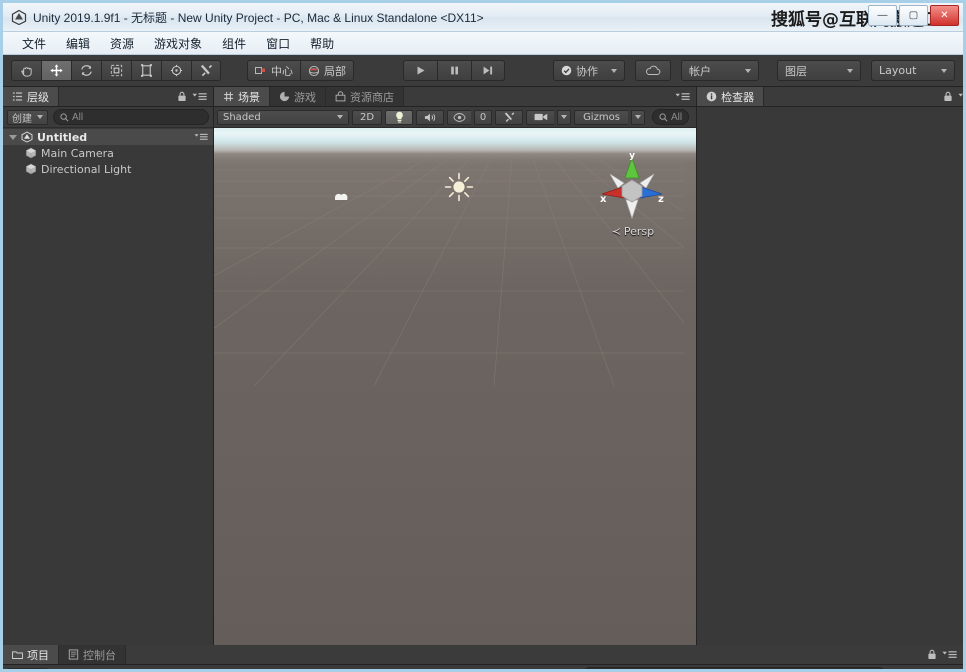  I want to click on lightbulb-icon, so click(399, 117).